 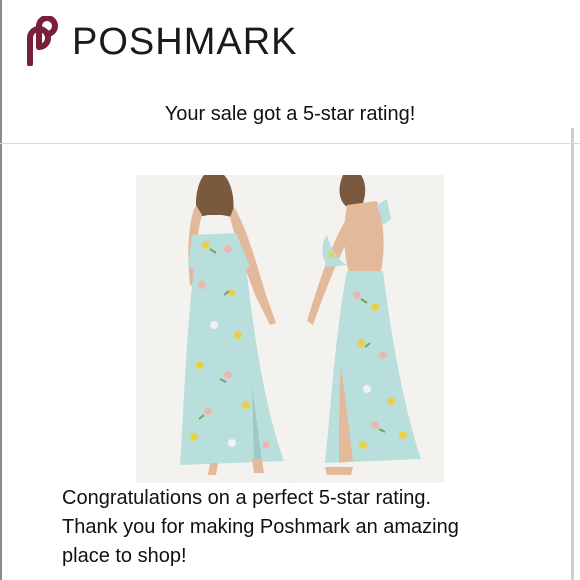 I want to click on brand-wordmark: POSHMARK, so click(x=185, y=42).